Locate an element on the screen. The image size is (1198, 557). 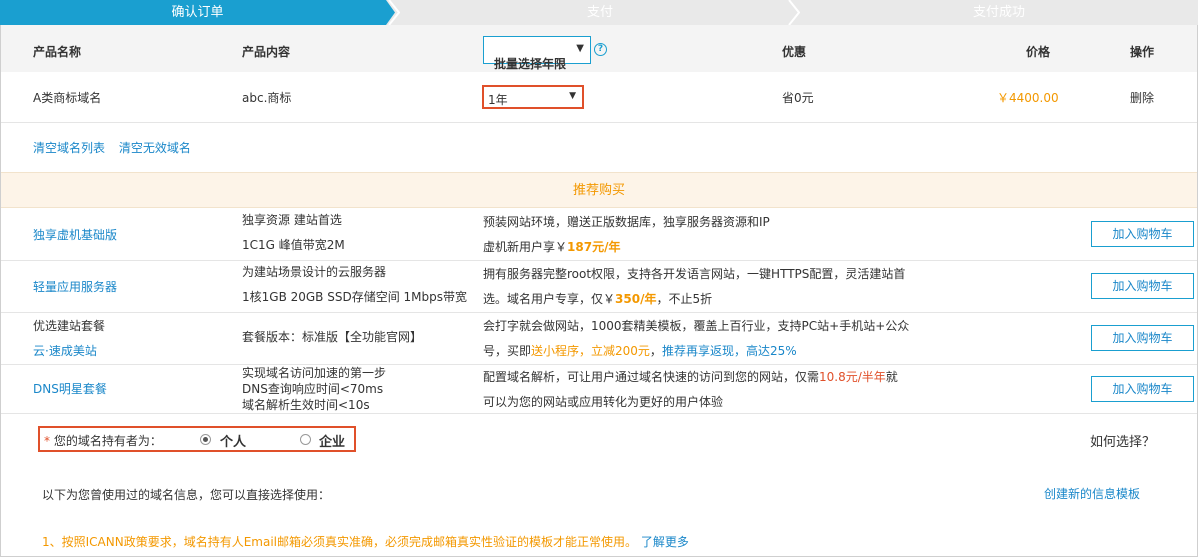
table-row: A类商标域名 abc.商标 1年 ▼ 省0元 ￥4400.00 删除 is located at coordinates (599, 97).